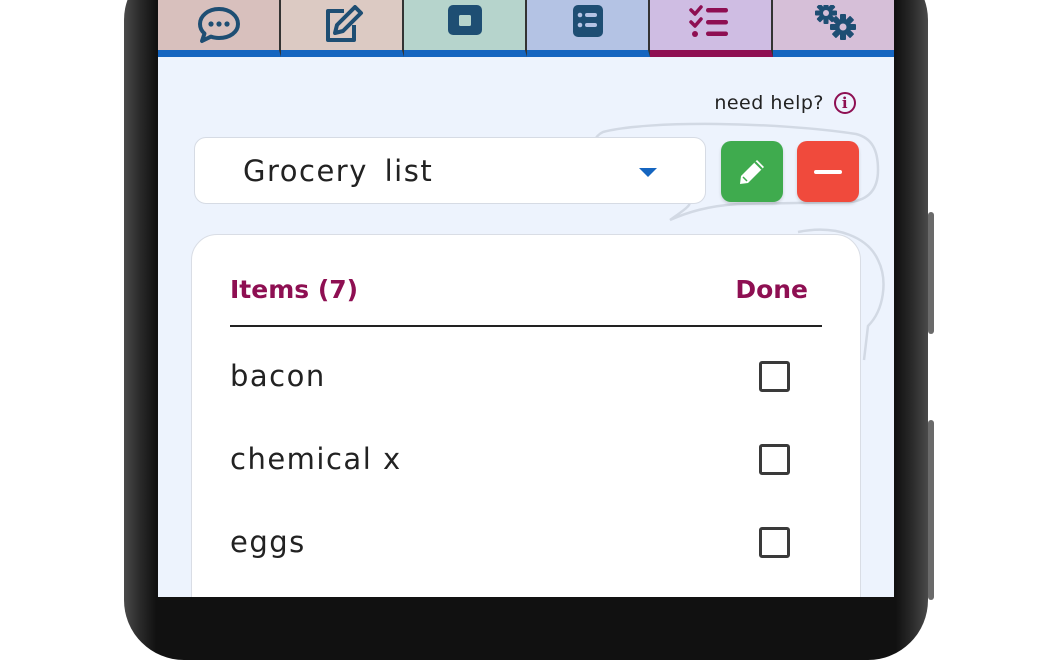 The width and height of the screenshot is (1057, 660). Describe the element at coordinates (218, 25) in the screenshot. I see `chat-bubble-icon` at that location.